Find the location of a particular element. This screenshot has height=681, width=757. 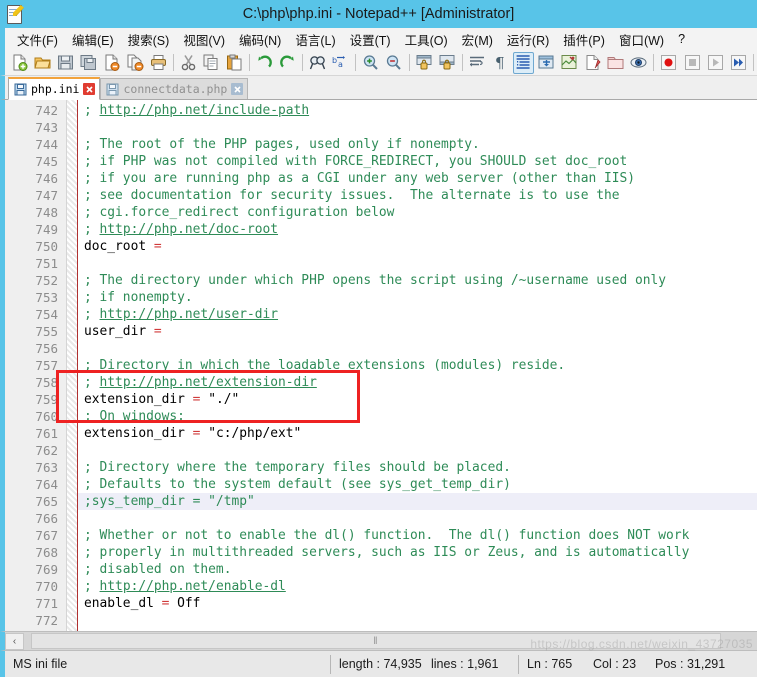

print-icon is located at coordinates (158, 63).